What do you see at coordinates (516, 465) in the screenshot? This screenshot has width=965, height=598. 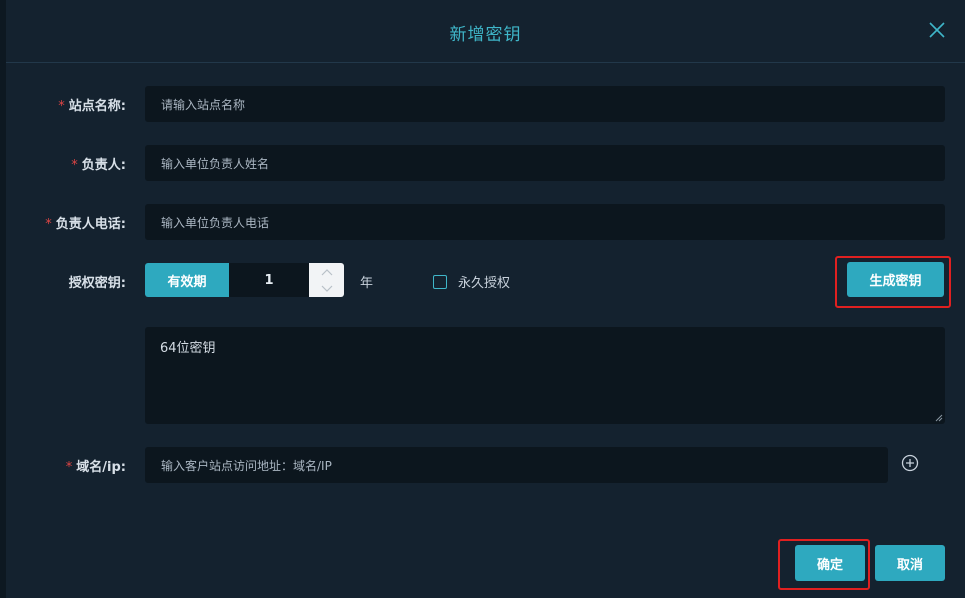 I see `domain-input: 输入客户站点访问地址：域名/IP` at bounding box center [516, 465].